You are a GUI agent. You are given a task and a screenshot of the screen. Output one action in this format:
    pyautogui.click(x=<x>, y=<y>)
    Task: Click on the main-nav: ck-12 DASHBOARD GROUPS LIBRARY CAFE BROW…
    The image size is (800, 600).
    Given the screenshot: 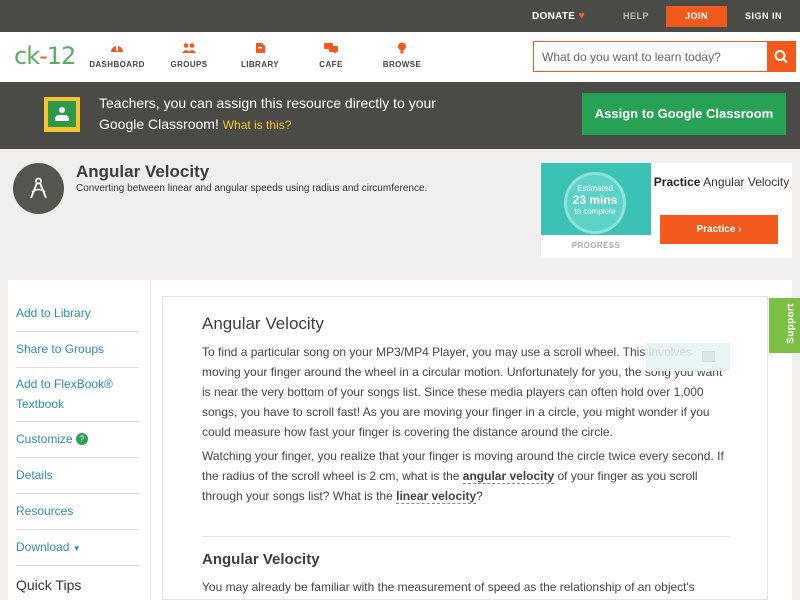 What is the action you would take?
    pyautogui.click(x=400, y=57)
    